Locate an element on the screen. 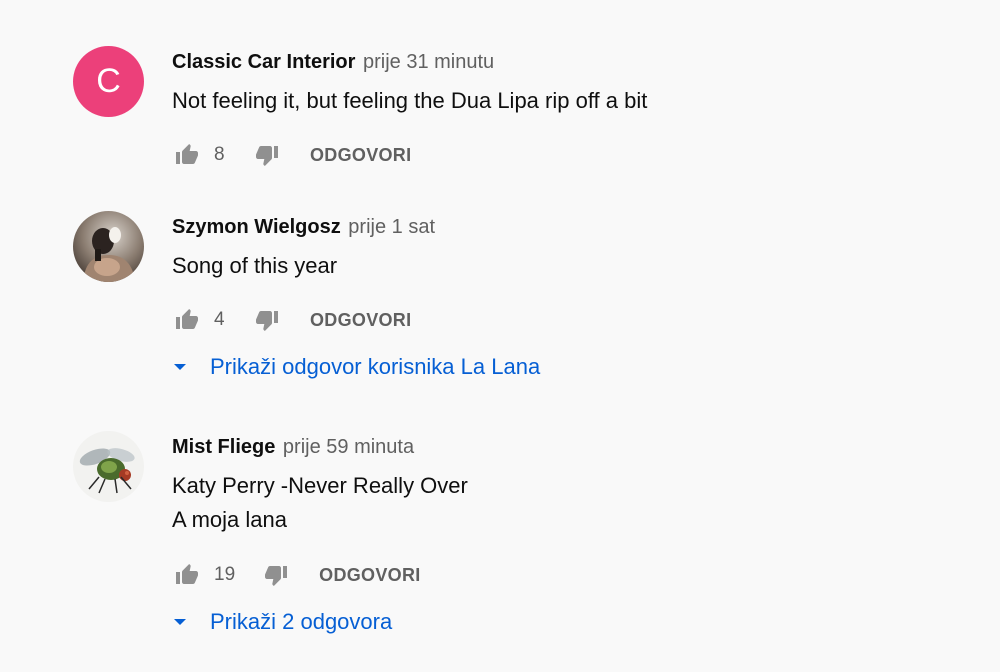 This screenshot has height=672, width=1000. view-replies-button: Prikaži 2 odgovora is located at coordinates (282, 622).